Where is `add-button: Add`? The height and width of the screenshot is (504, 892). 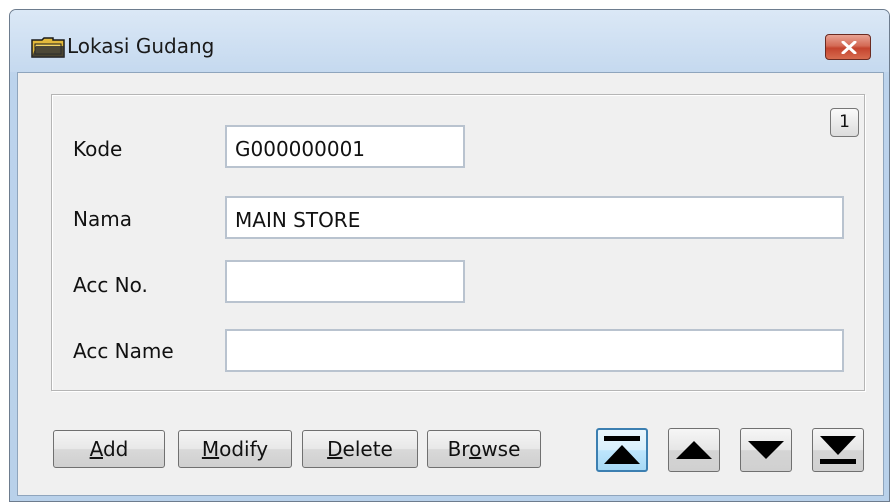
add-button: Add is located at coordinates (109, 449).